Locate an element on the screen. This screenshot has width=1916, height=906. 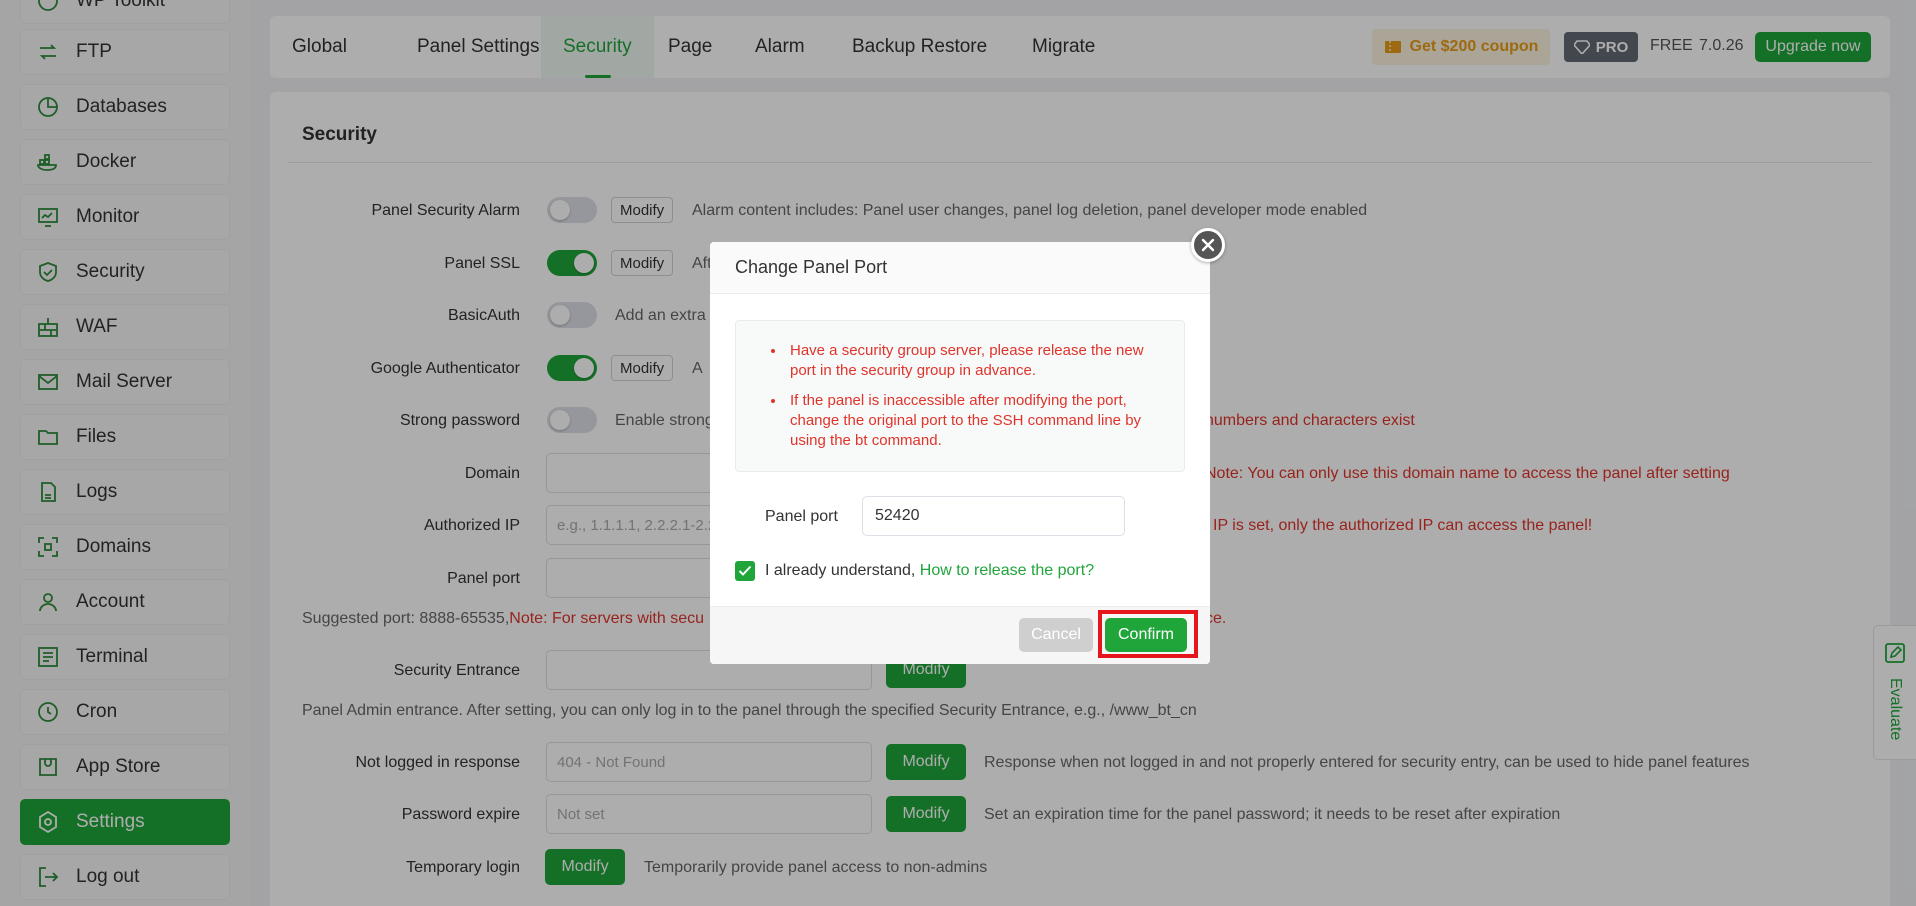
checkmark-icon is located at coordinates (745, 570).